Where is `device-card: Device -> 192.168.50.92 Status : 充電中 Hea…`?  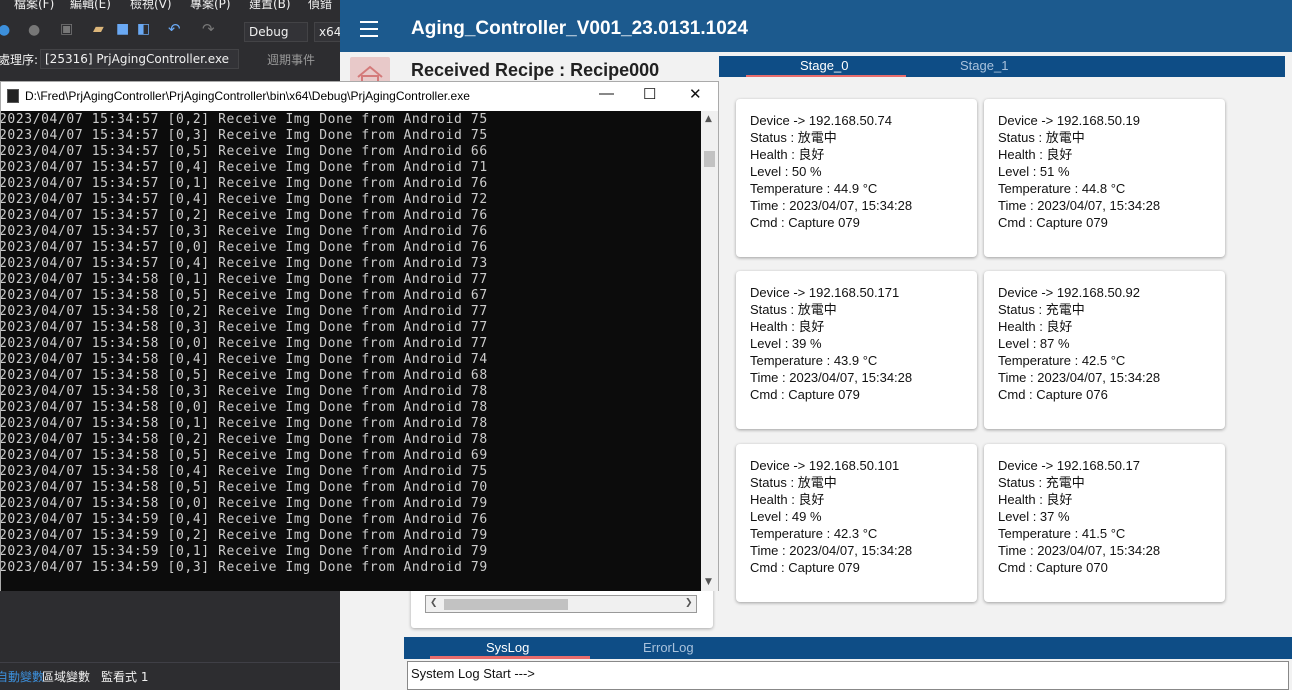 device-card: Device -> 192.168.50.92 Status : 充電中 Hea… is located at coordinates (1104, 350).